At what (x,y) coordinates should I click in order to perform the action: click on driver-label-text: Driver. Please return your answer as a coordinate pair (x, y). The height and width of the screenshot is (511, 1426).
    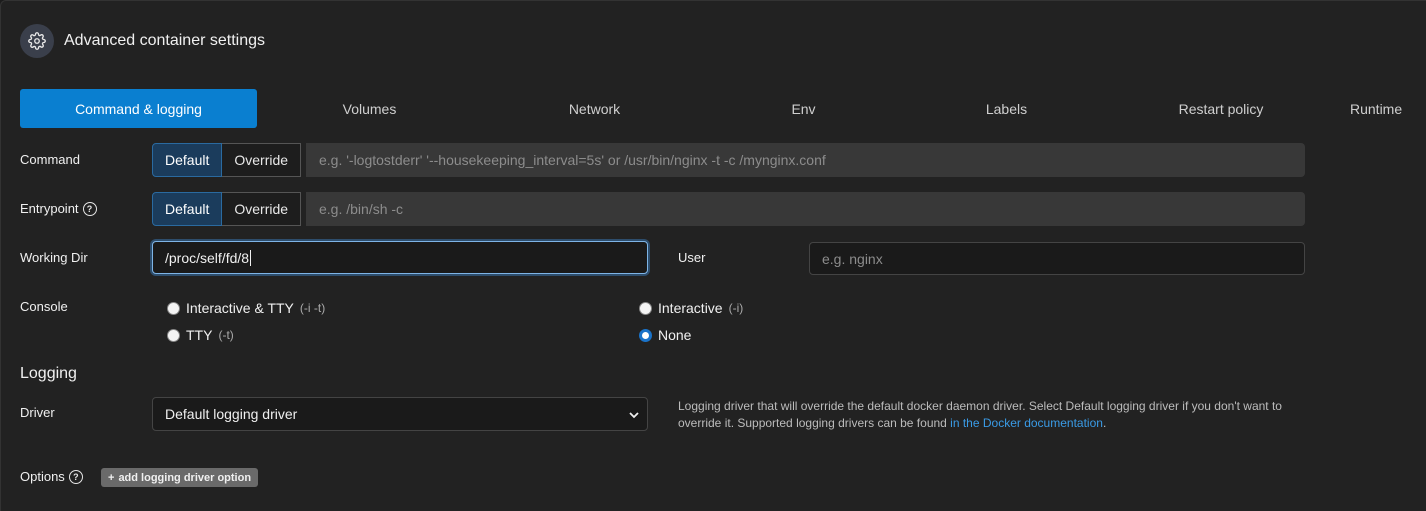
    Looking at the image, I should click on (37, 412).